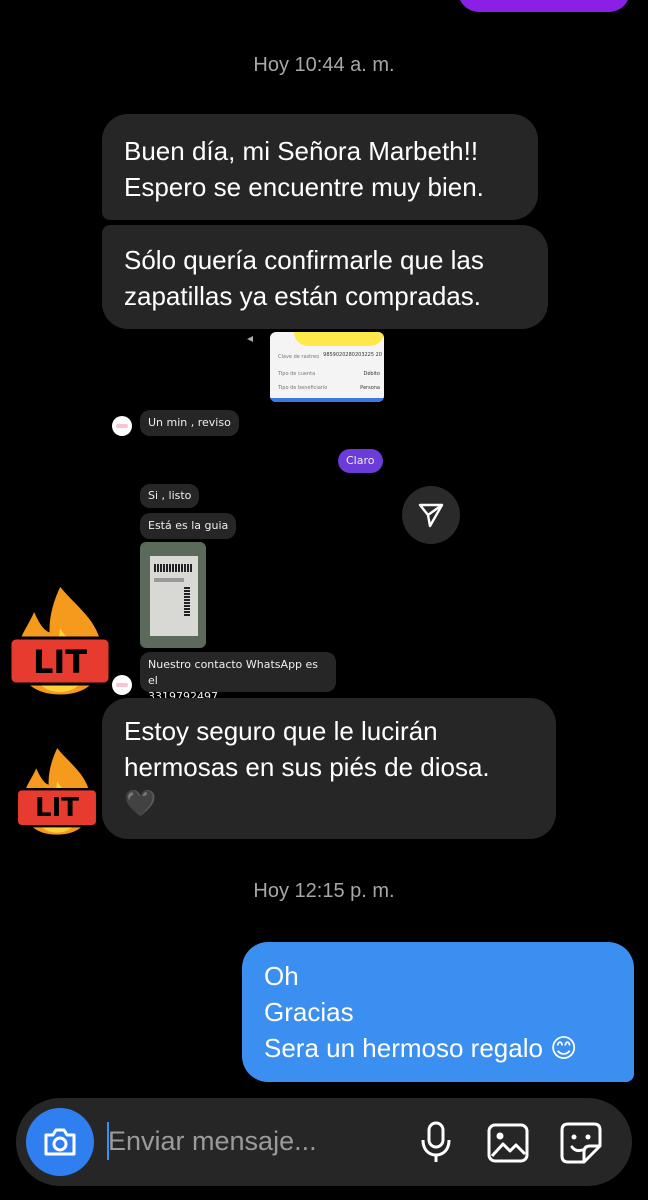 The width and height of the screenshot is (648, 1200). I want to click on card-label: Tipo de beneficiario, so click(303, 388).